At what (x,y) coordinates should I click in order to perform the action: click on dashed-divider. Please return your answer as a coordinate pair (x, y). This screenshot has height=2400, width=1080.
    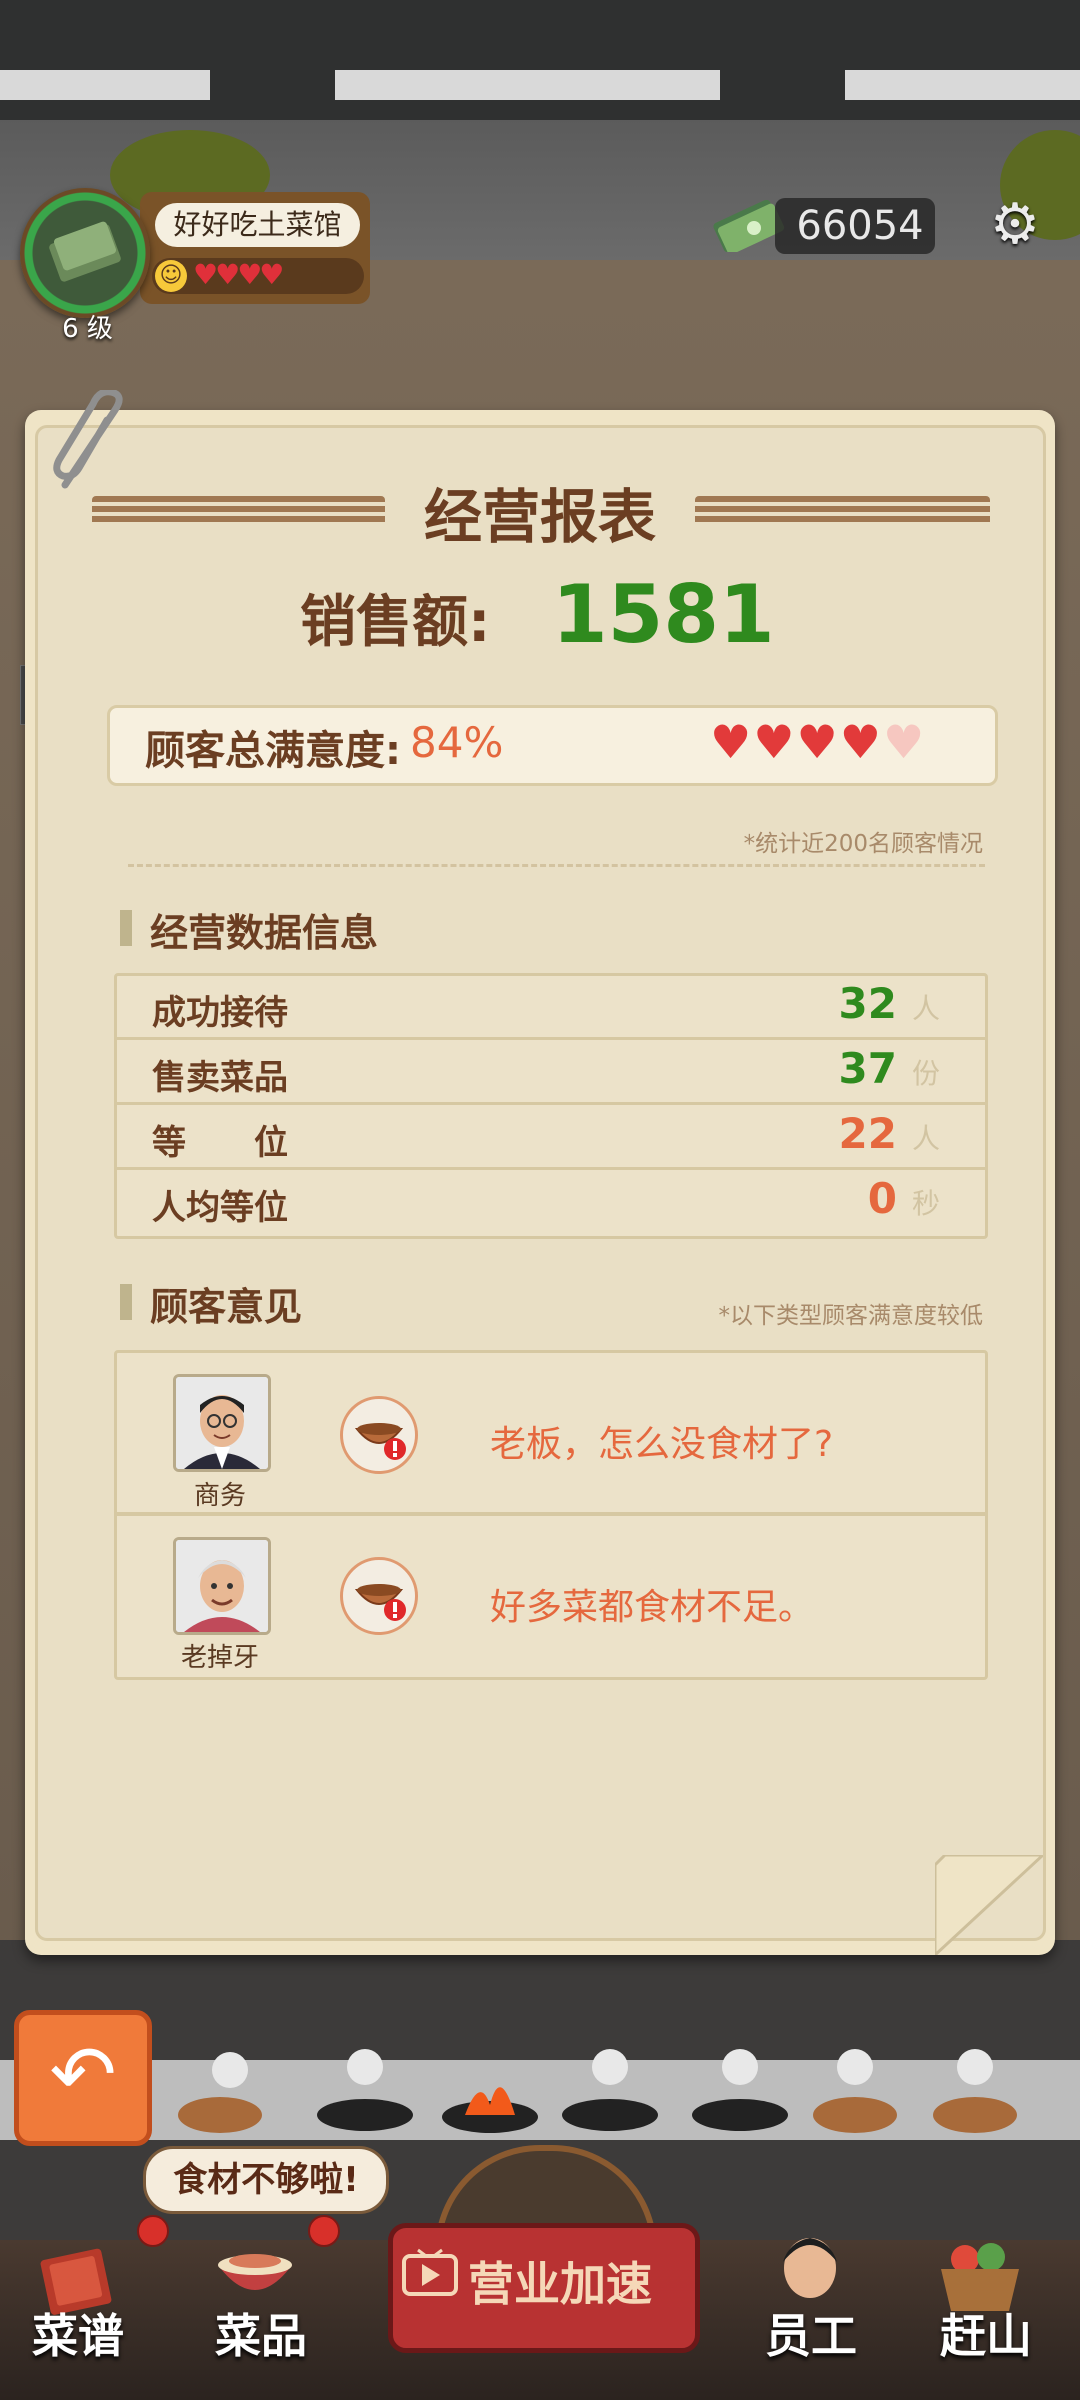
    Looking at the image, I should click on (556, 865).